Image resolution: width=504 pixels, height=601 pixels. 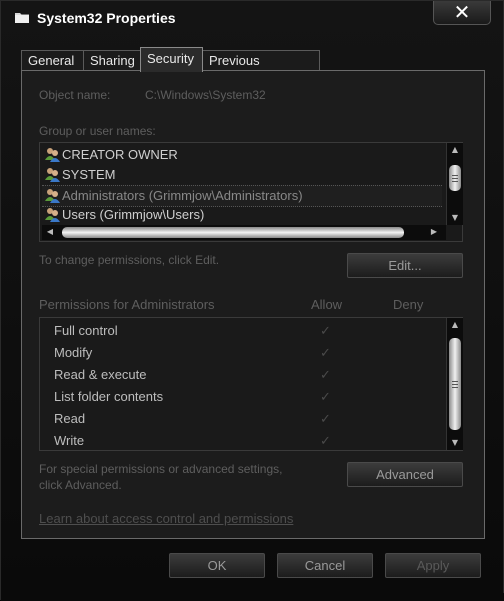 What do you see at coordinates (127, 304) in the screenshot?
I see `permissions-header: Permissions for Administrators` at bounding box center [127, 304].